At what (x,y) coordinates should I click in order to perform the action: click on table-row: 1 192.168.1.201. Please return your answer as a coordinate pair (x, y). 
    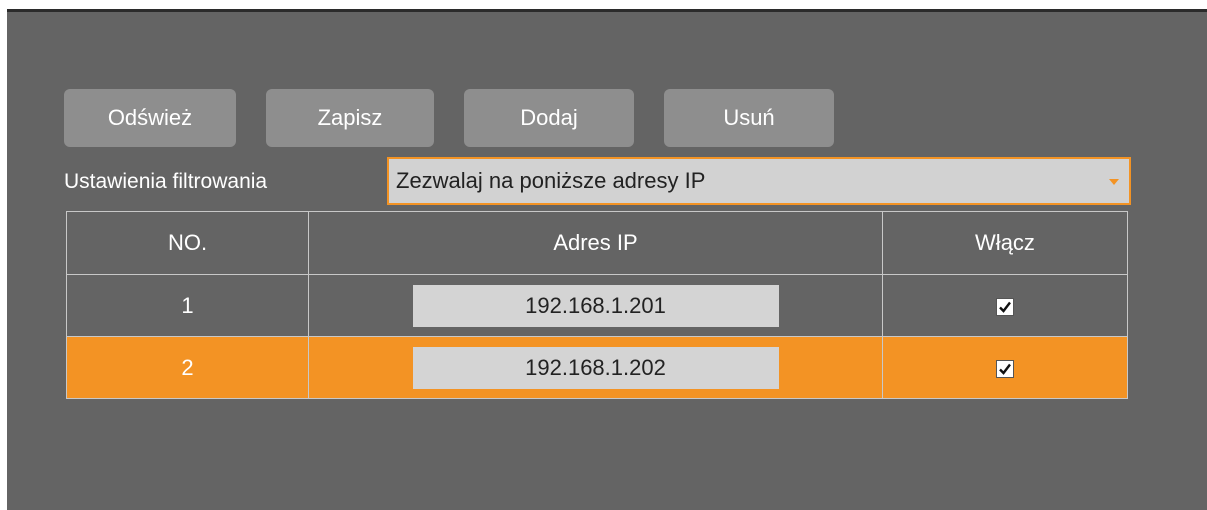
    Looking at the image, I should click on (597, 305).